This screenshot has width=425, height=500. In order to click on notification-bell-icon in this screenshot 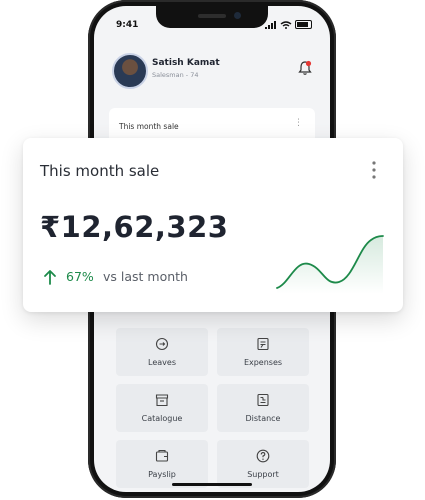, I will do `click(305, 68)`.